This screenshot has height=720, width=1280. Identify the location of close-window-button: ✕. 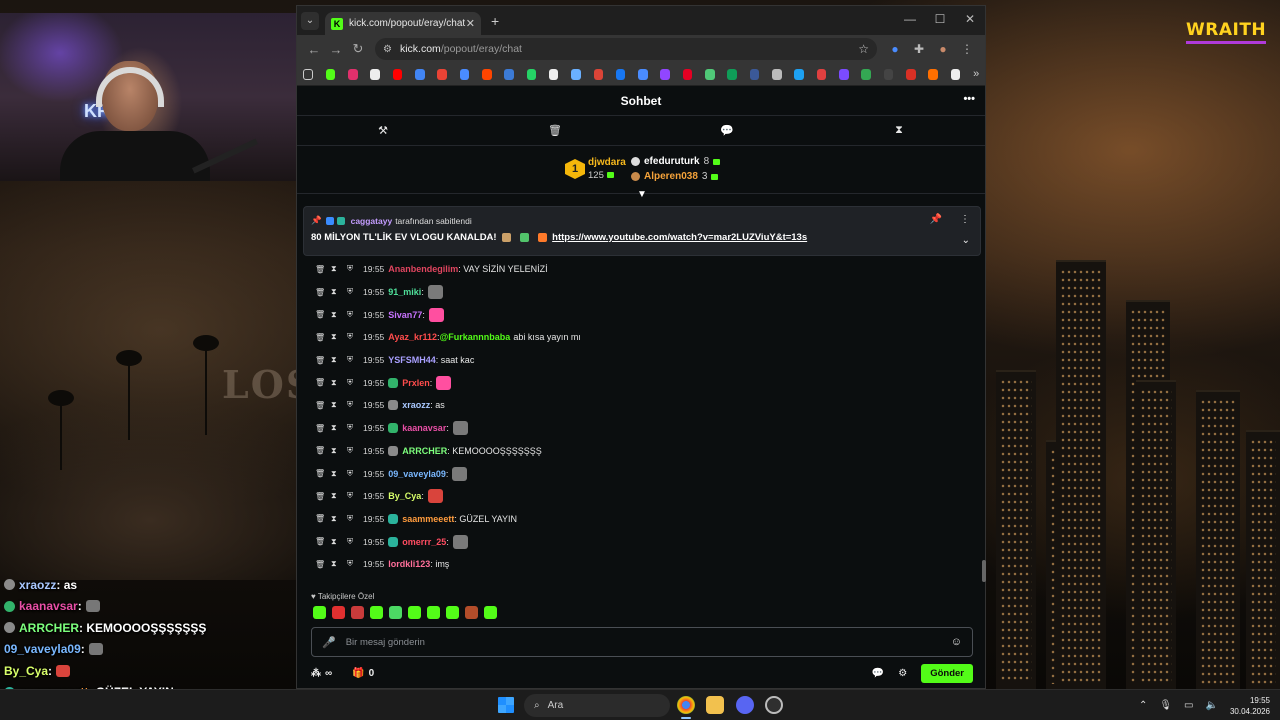
(970, 20).